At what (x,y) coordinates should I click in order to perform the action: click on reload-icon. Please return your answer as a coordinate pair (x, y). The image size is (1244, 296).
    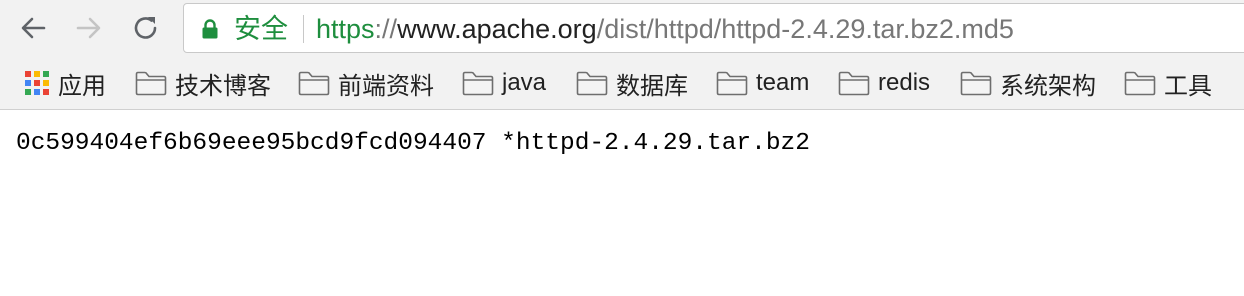
    Looking at the image, I should click on (145, 28).